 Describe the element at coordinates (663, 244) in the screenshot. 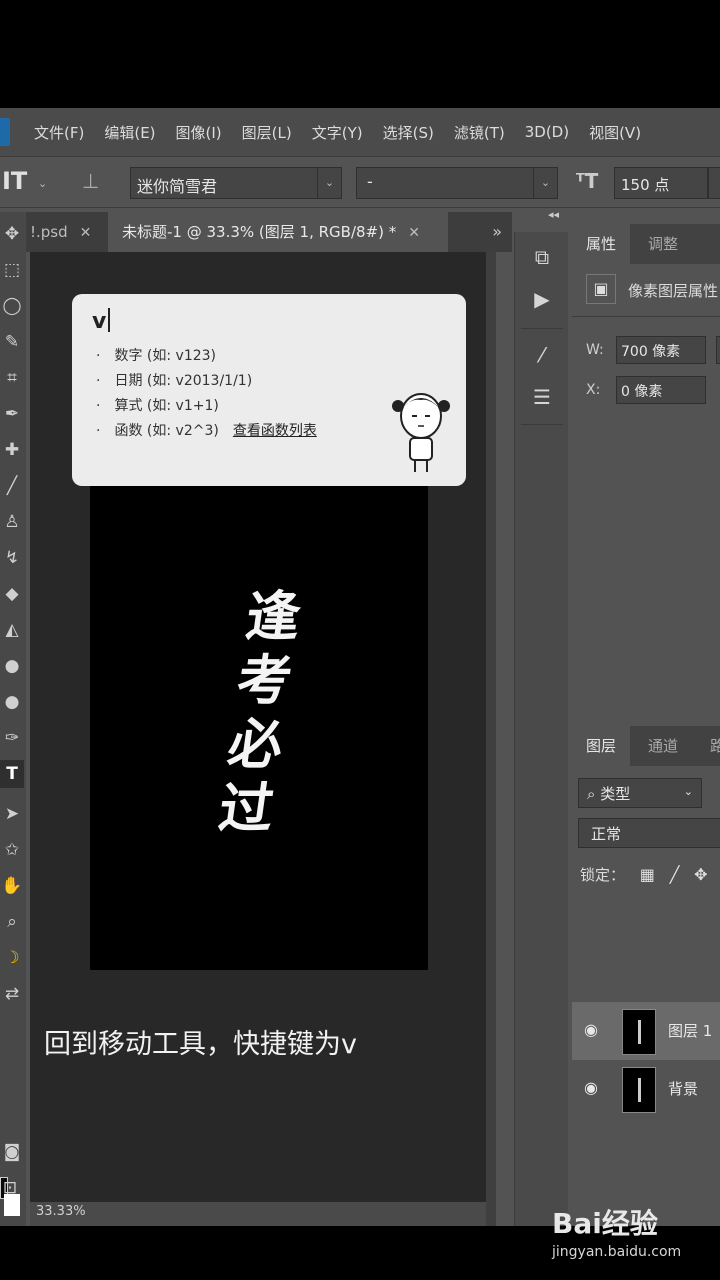

I see `tab-adjustments: 调整` at that location.